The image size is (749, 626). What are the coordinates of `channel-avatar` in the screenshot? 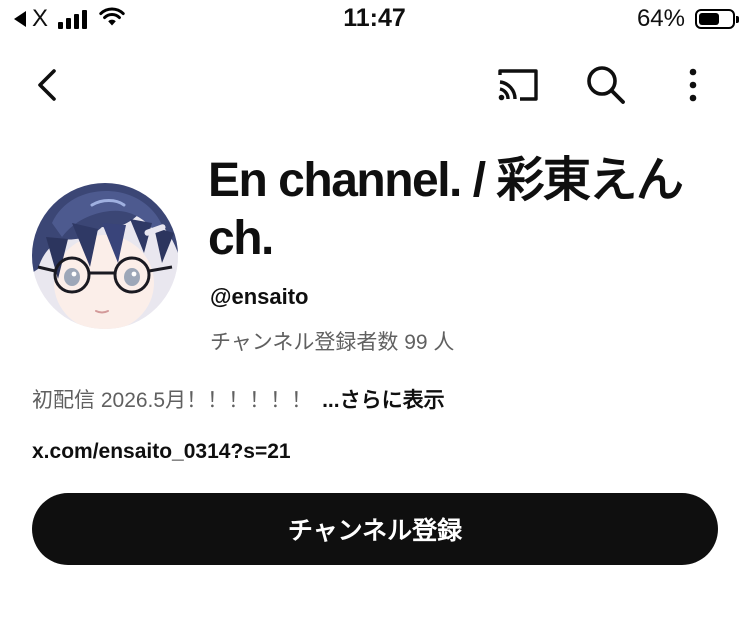 It's located at (105, 256).